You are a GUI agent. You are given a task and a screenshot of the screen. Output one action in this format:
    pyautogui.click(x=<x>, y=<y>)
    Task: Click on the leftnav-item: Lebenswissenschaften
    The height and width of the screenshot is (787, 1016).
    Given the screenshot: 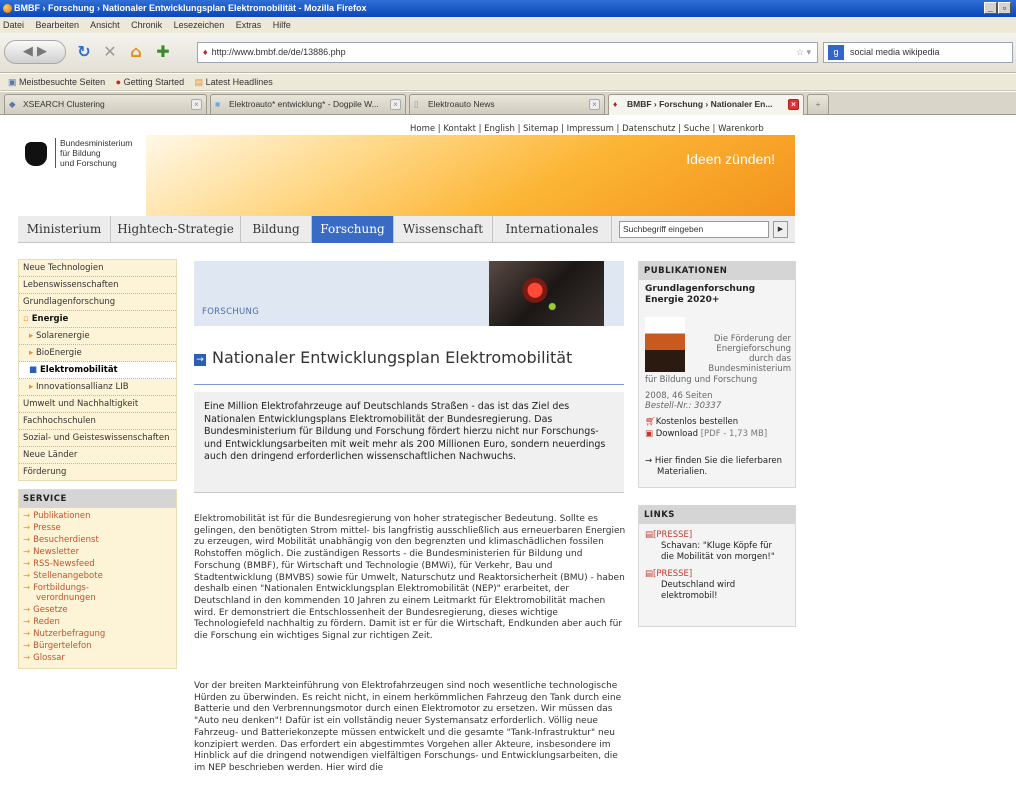 What is the action you would take?
    pyautogui.click(x=97, y=285)
    